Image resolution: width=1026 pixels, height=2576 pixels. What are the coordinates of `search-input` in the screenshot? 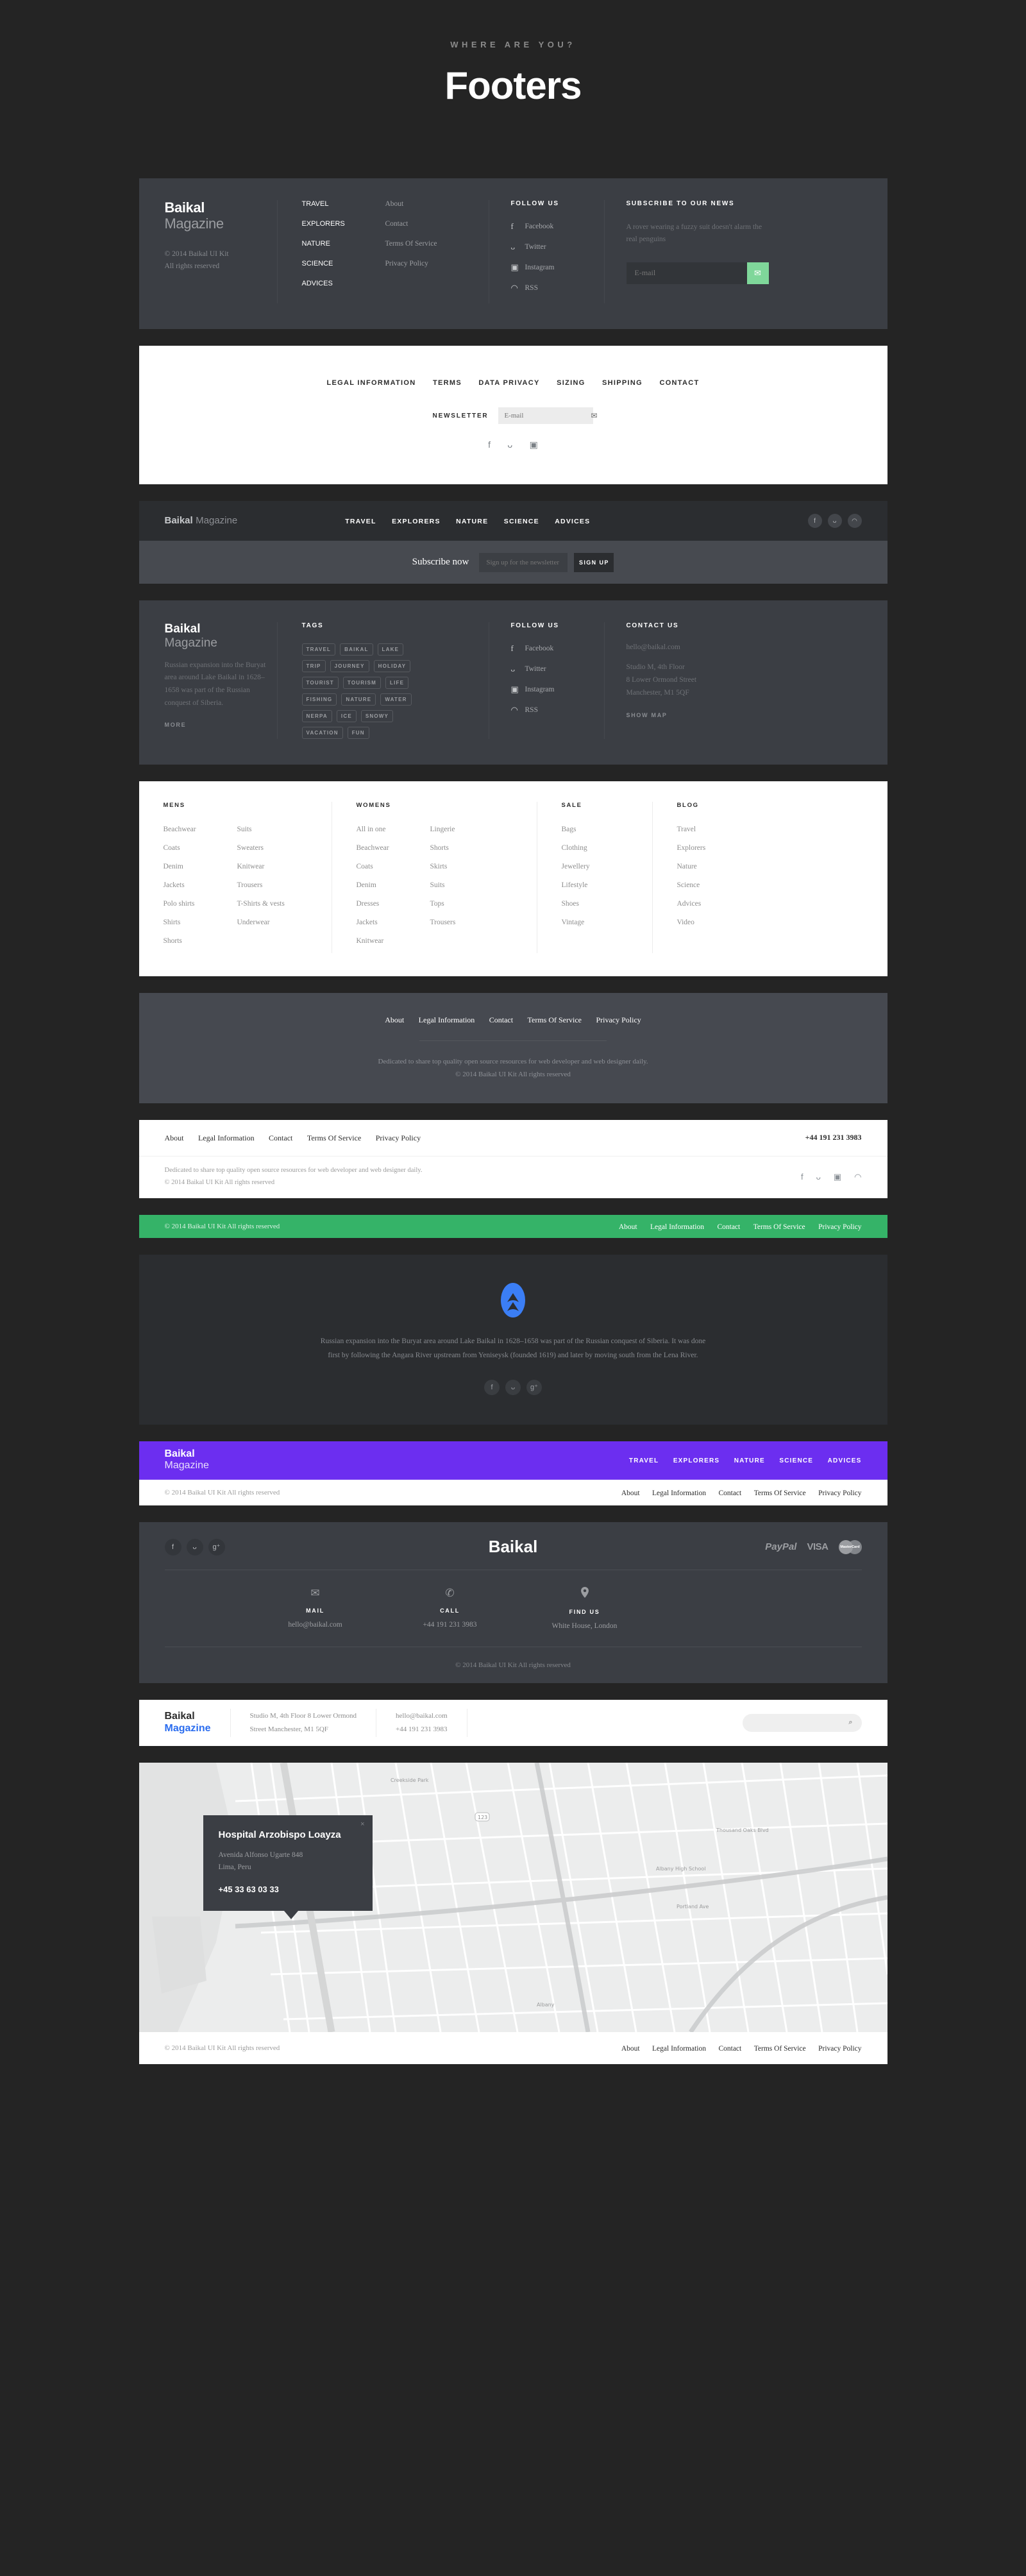 It's located at (800, 1722).